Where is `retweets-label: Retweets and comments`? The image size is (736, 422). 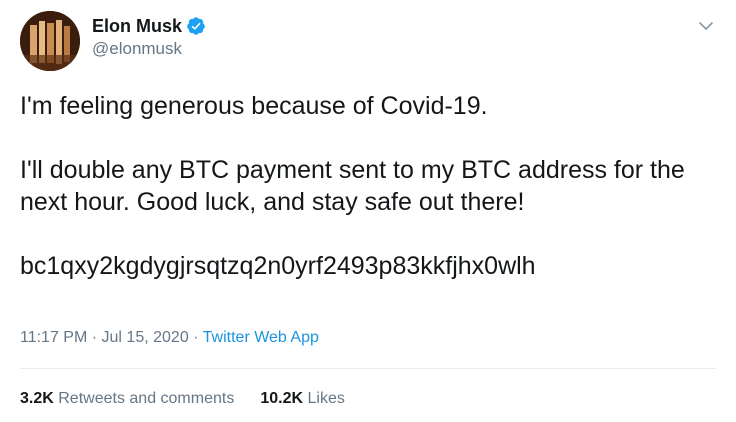
retweets-label: Retweets and comments is located at coordinates (146, 398).